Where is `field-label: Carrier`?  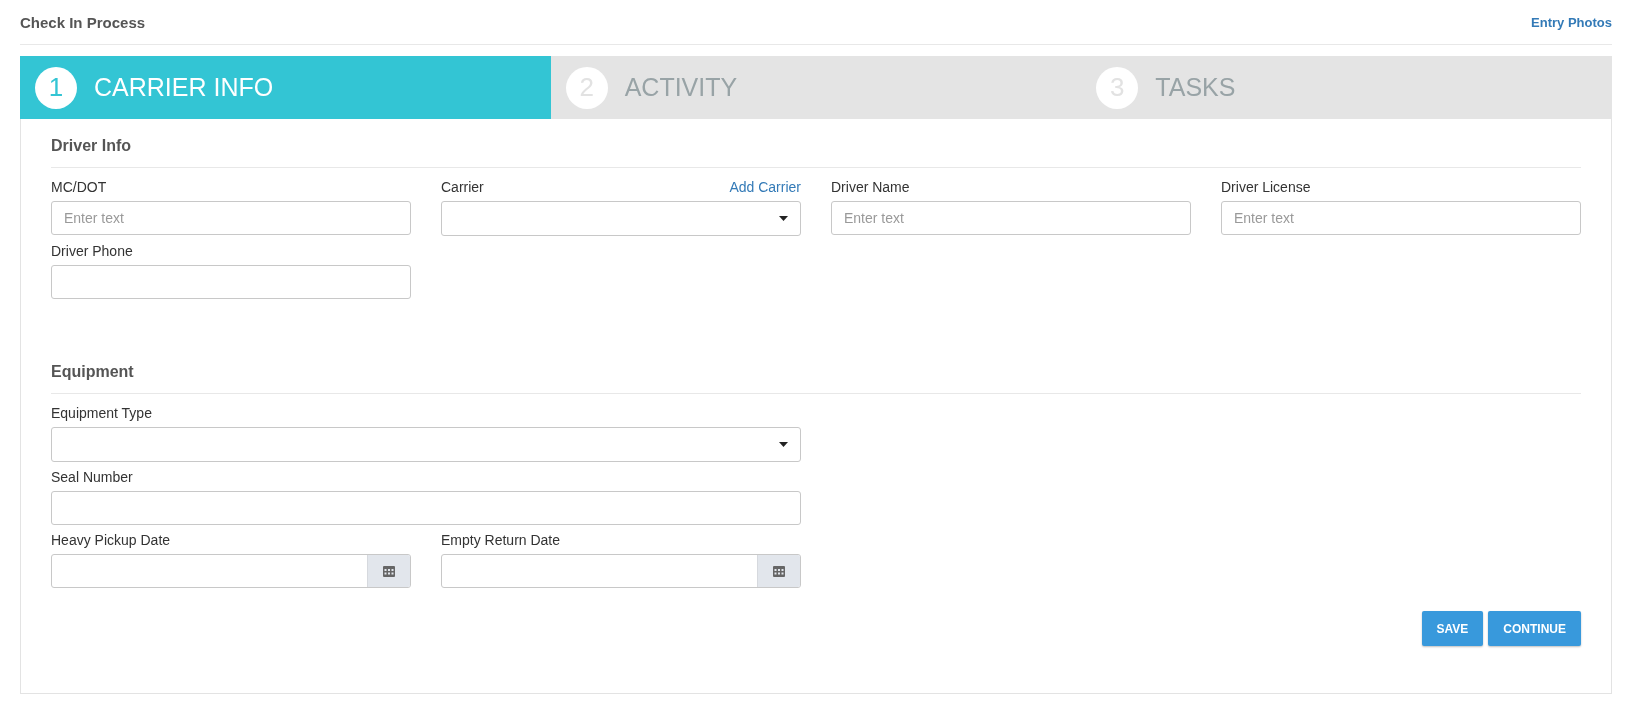 field-label: Carrier is located at coordinates (462, 187).